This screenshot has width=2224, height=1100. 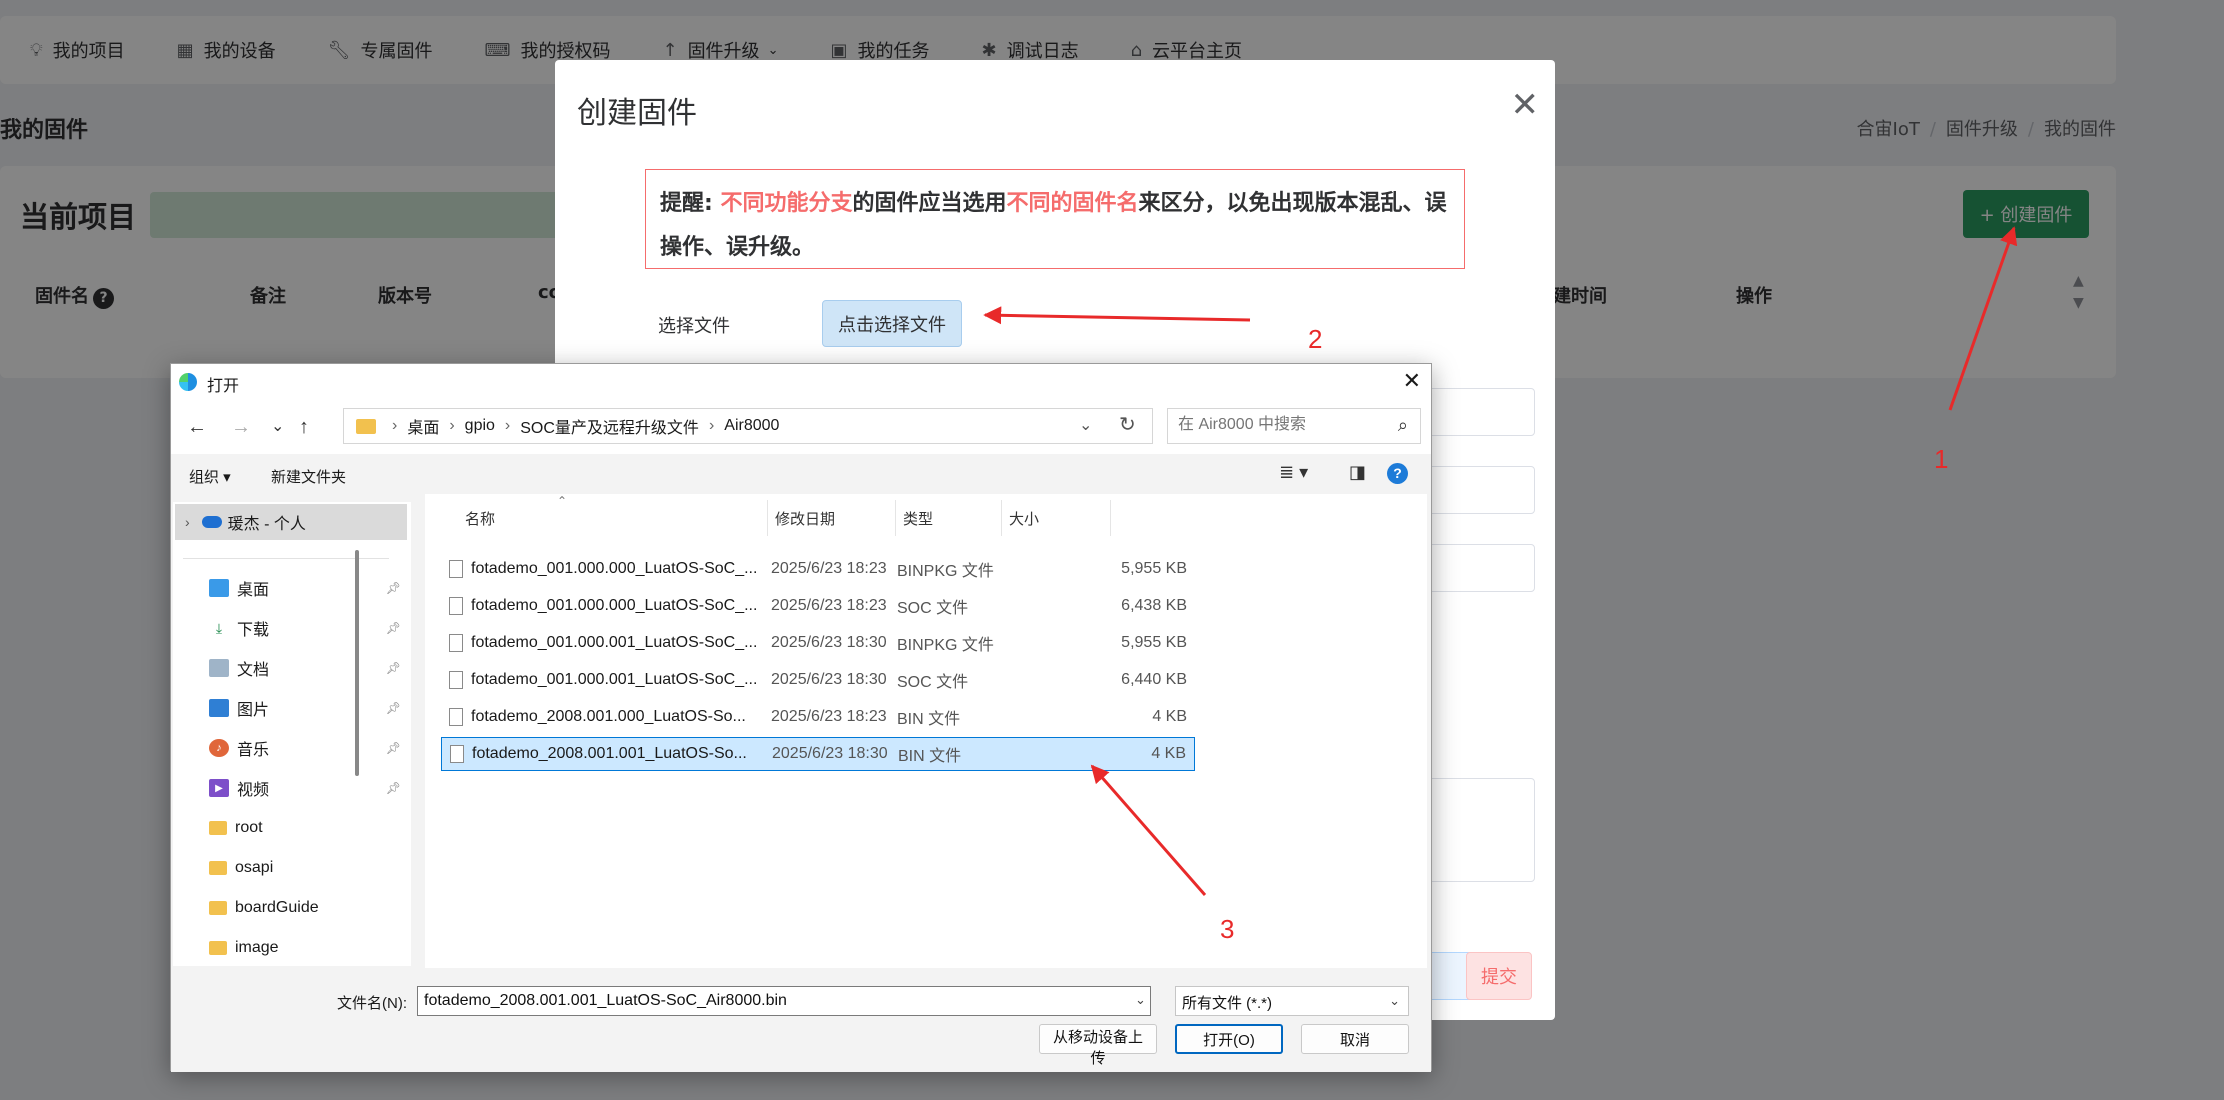 What do you see at coordinates (480, 518) in the screenshot?
I see `col-header-name: 名称` at bounding box center [480, 518].